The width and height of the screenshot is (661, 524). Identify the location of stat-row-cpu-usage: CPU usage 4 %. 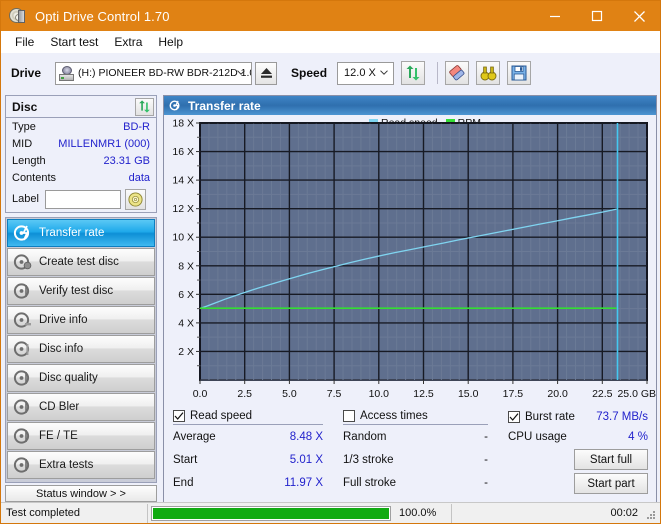
(578, 436).